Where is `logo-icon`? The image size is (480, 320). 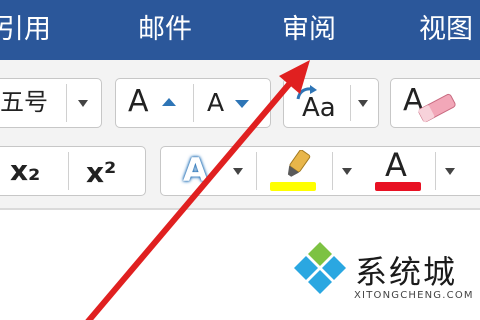
logo-icon is located at coordinates (320, 268).